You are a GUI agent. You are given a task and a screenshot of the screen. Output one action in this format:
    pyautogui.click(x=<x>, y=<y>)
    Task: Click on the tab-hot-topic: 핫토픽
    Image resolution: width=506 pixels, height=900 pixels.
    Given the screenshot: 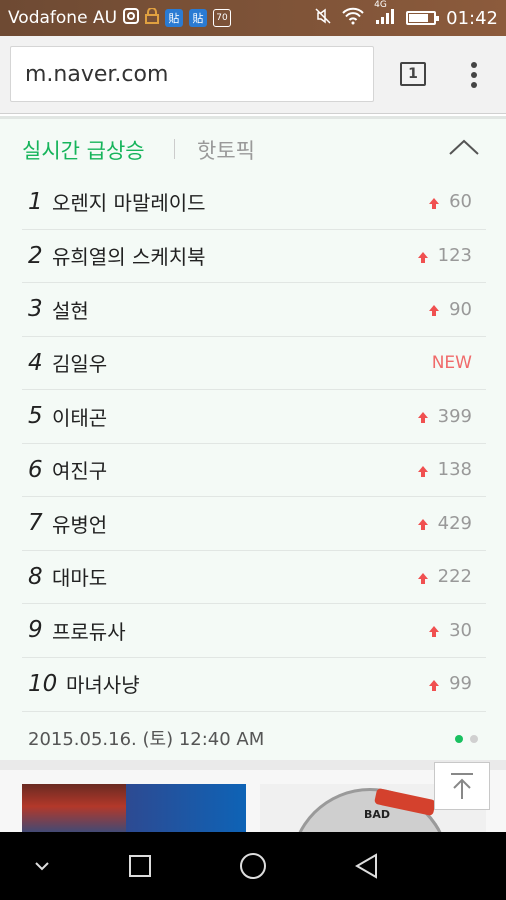 What is the action you would take?
    pyautogui.click(x=226, y=150)
    